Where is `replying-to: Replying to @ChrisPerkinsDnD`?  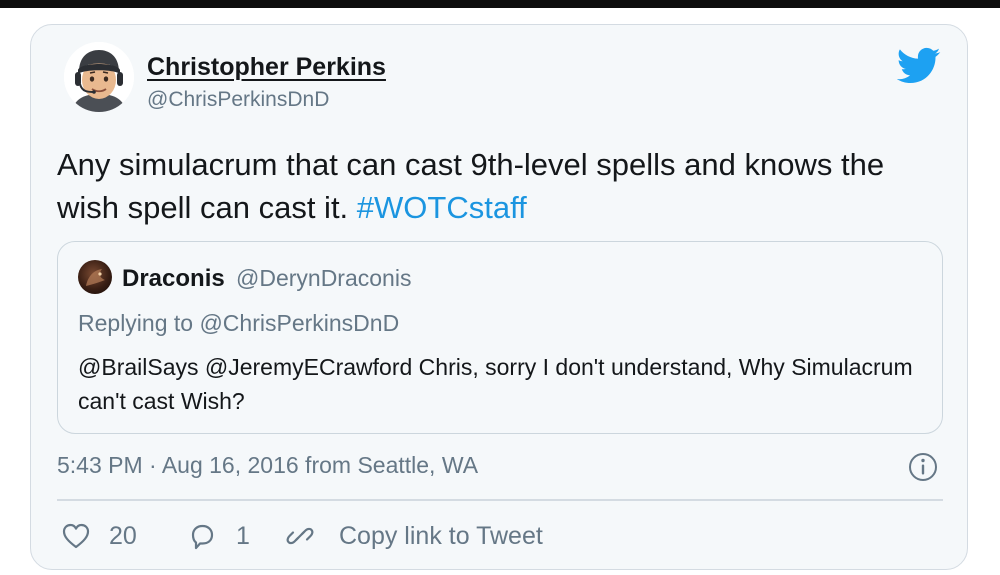
replying-to: Replying to @ChrisPerkinsDnD is located at coordinates (239, 323).